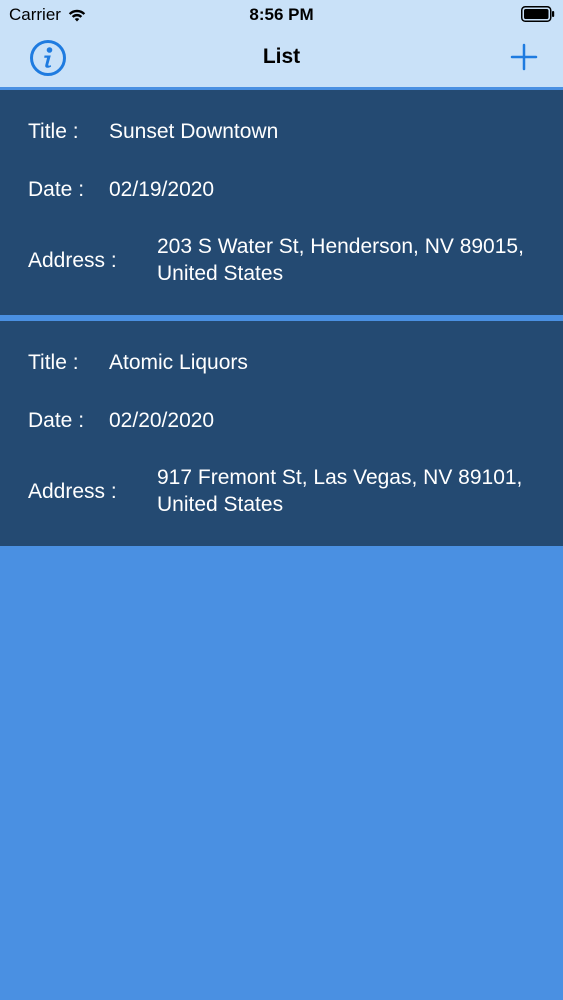  I want to click on battery-icon, so click(538, 14).